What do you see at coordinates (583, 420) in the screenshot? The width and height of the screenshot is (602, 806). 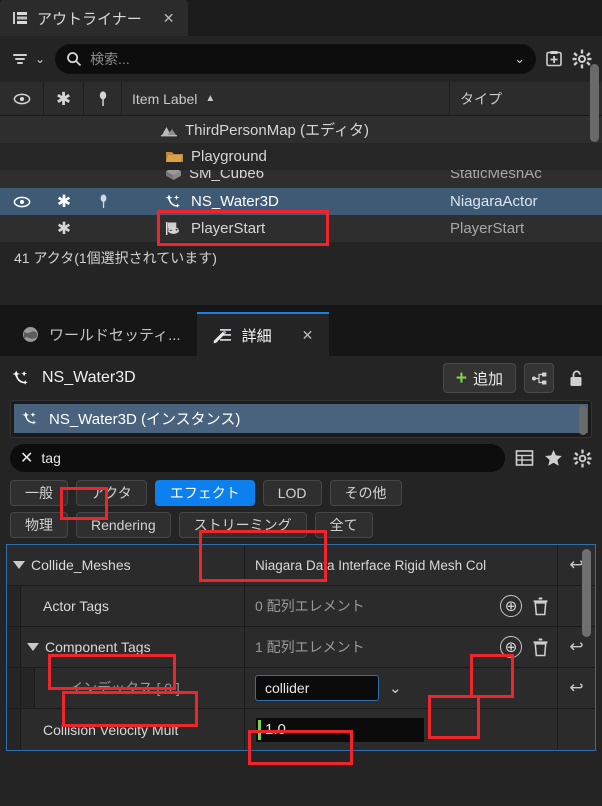 I see `instance-scrollbar` at bounding box center [583, 420].